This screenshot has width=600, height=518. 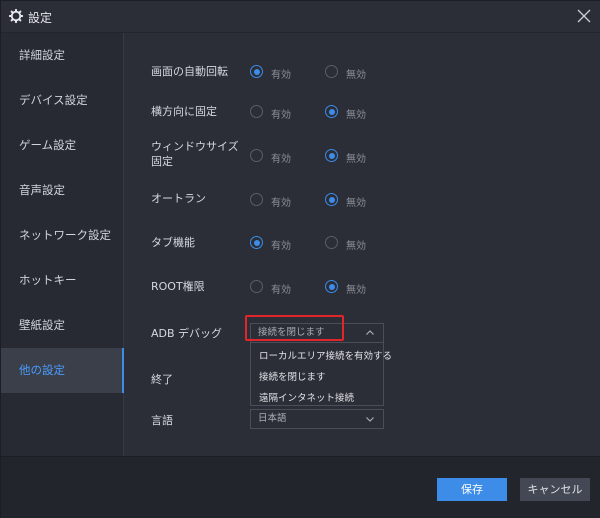 I want to click on sidebar-item-hotkeys: ホットキー, so click(x=62, y=280).